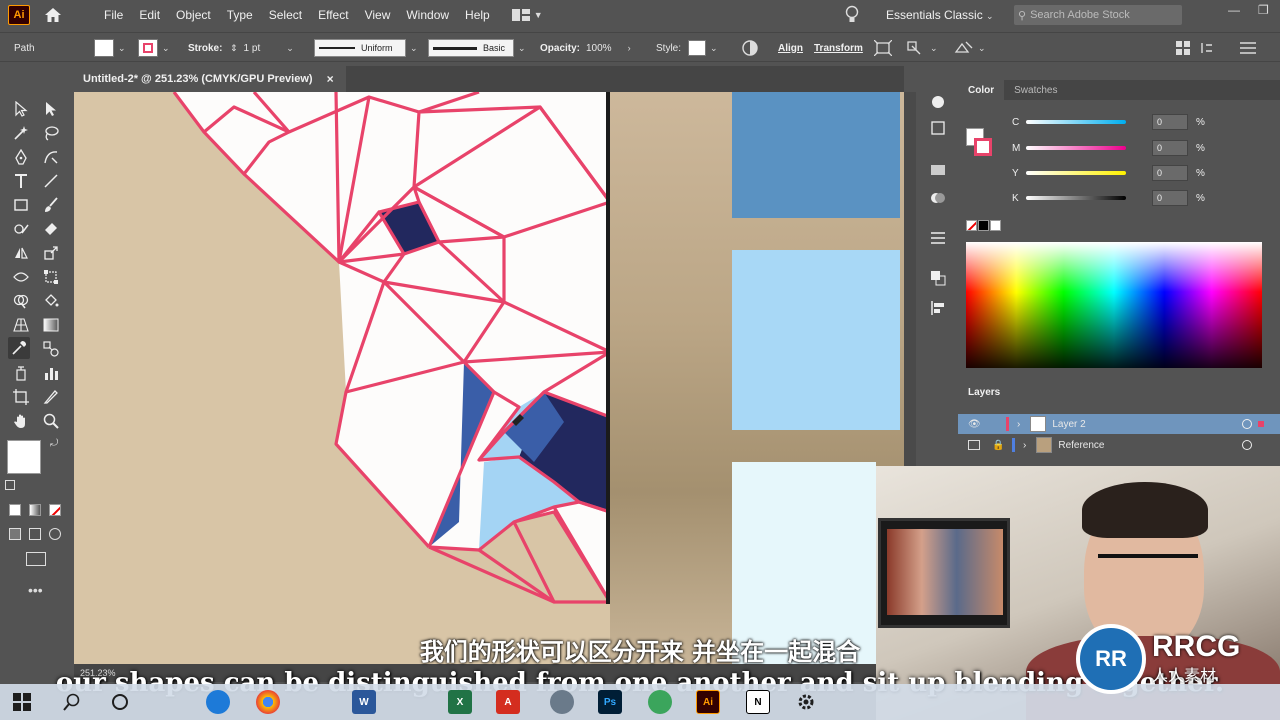 This screenshot has height=720, width=1280. What do you see at coordinates (562, 702) in the screenshot?
I see `browser-icon` at bounding box center [562, 702].